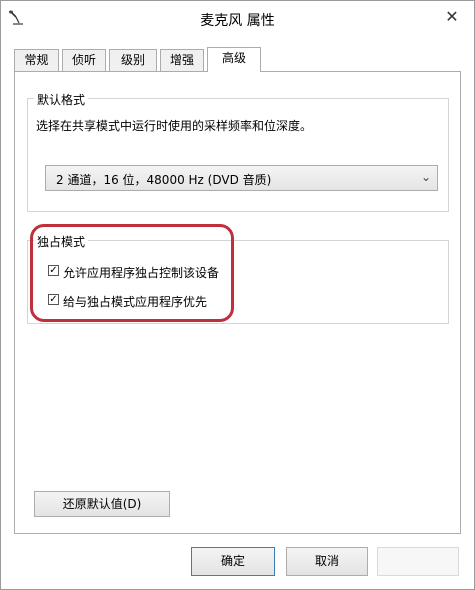 The width and height of the screenshot is (475, 590). Describe the element at coordinates (102, 504) in the screenshot. I see `restore-defaults-button: 还原默认值(D)` at that location.